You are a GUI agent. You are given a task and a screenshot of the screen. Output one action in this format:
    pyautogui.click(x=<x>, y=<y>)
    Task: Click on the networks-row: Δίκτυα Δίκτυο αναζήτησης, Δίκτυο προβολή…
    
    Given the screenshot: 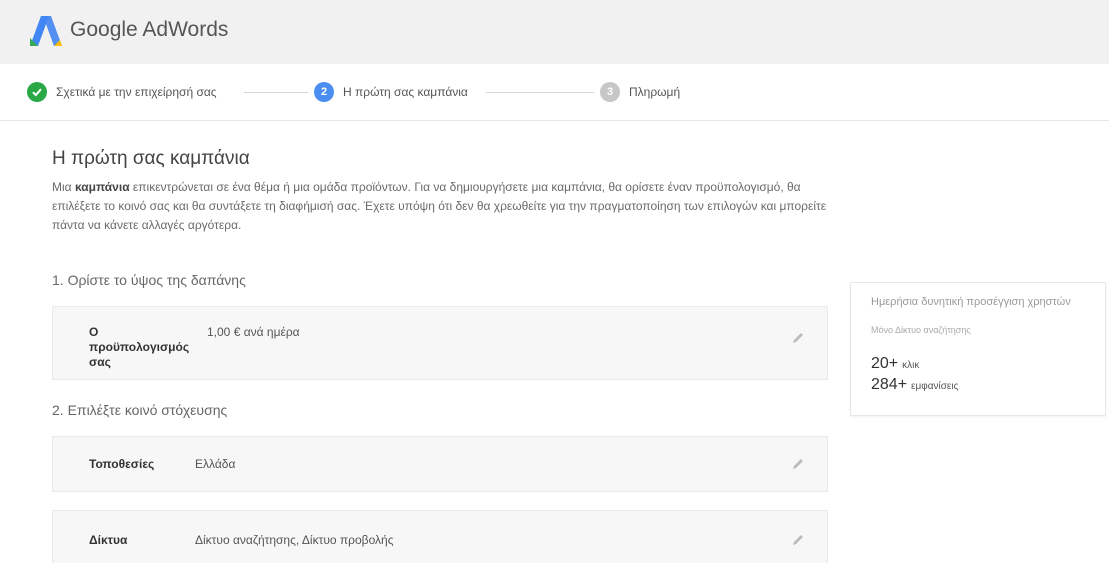 What is the action you would take?
    pyautogui.click(x=440, y=536)
    